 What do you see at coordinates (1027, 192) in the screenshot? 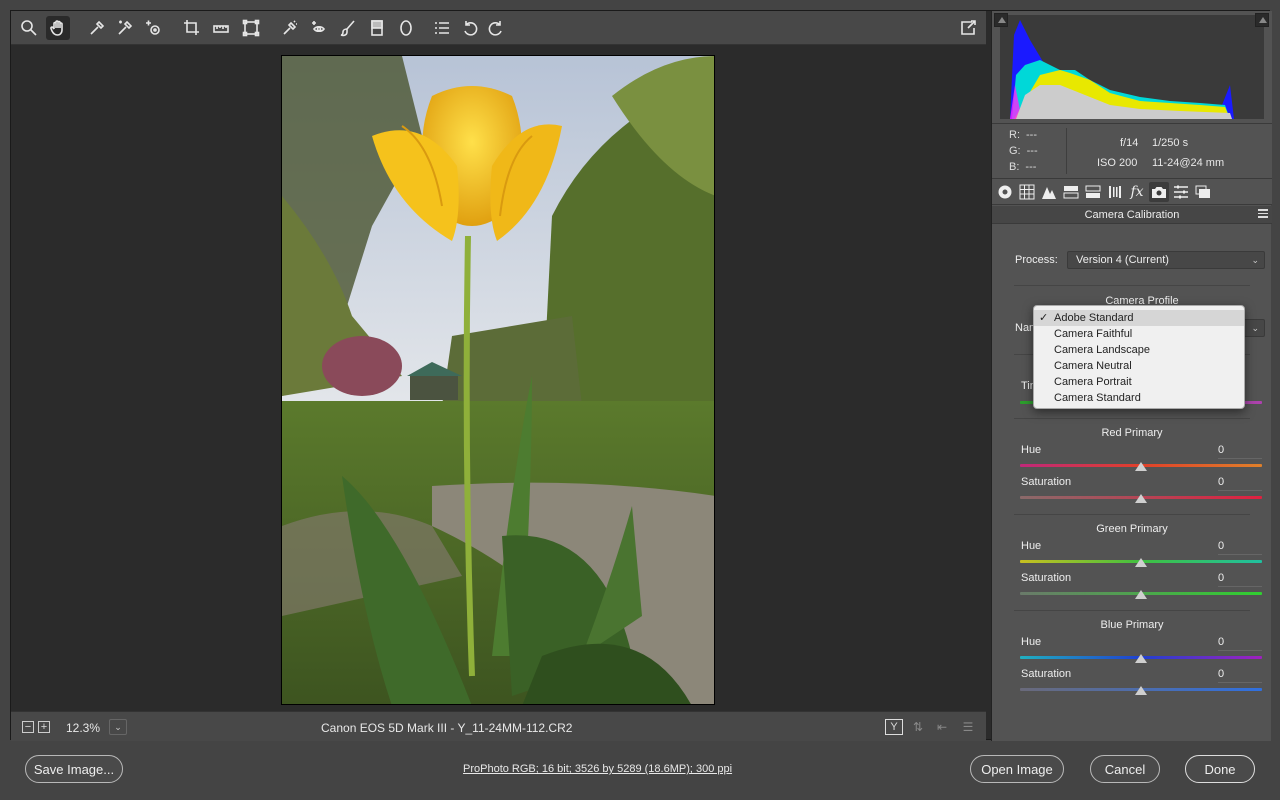
I see `tab-tone-curve-grid-icon` at bounding box center [1027, 192].